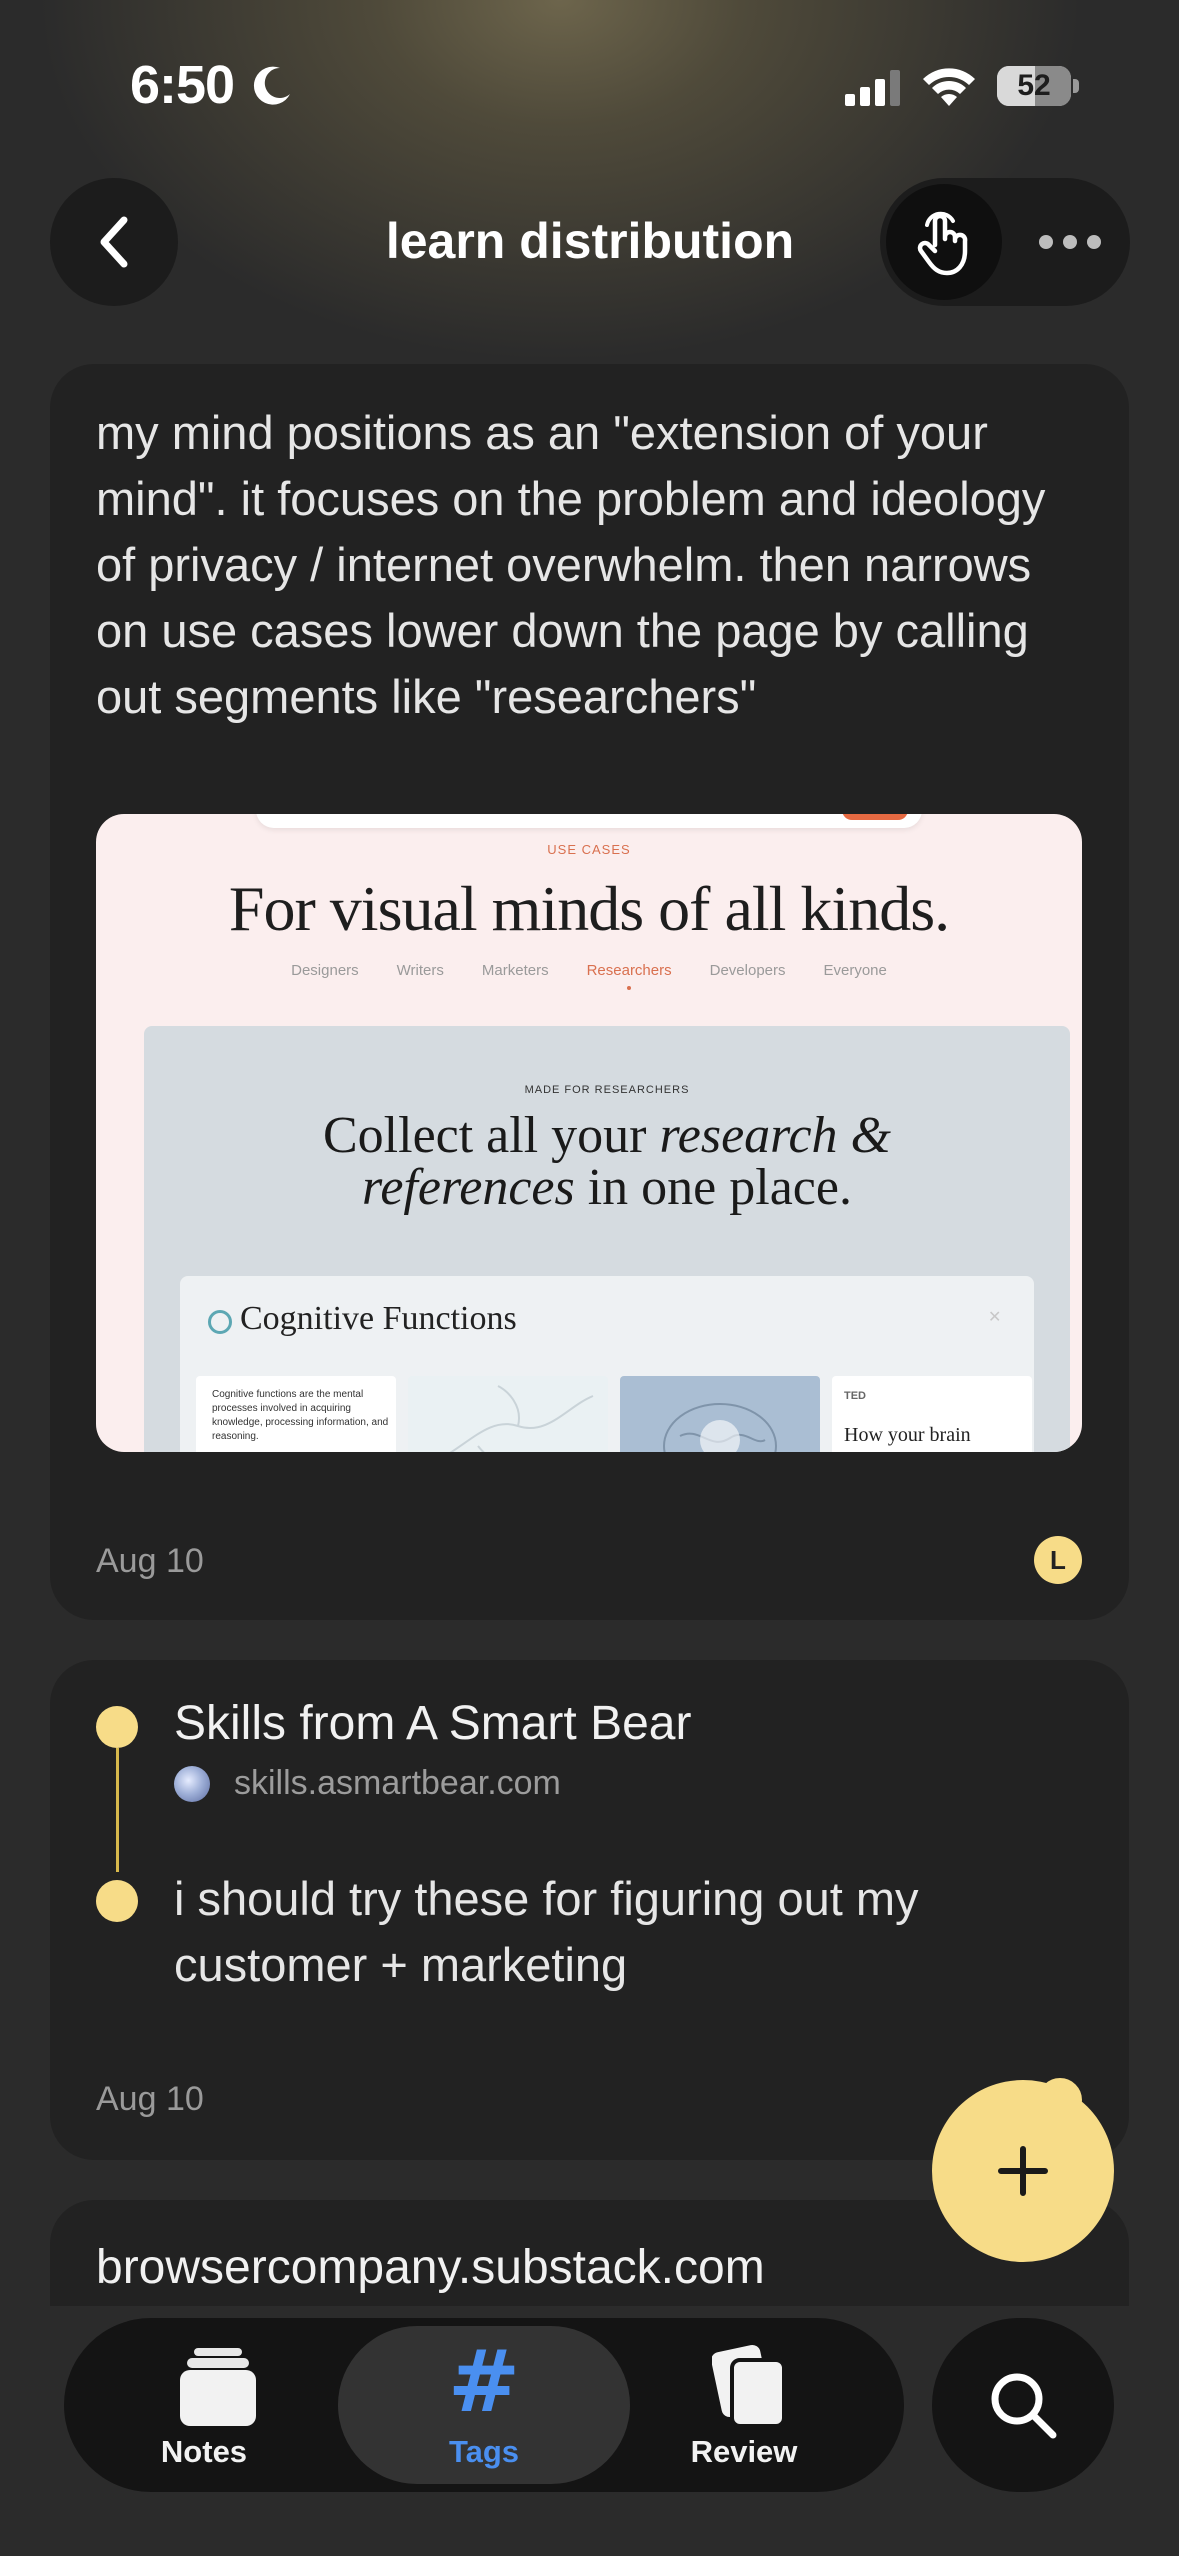  What do you see at coordinates (749, 2386) in the screenshot?
I see `review-cards-icon` at bounding box center [749, 2386].